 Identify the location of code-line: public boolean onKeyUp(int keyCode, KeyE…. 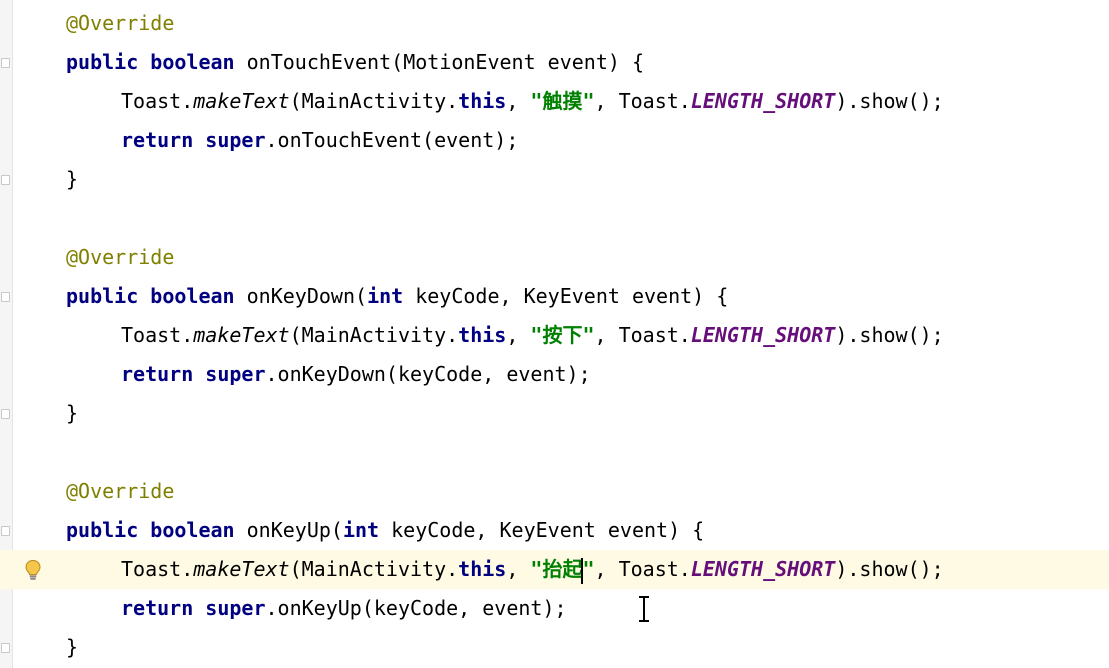
(554, 530).